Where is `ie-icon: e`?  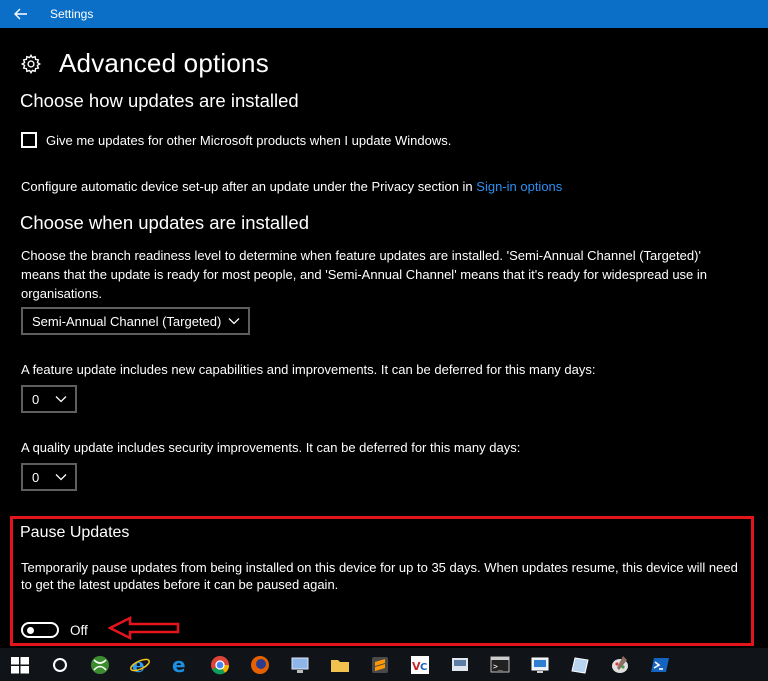
ie-icon: e is located at coordinates (140, 665).